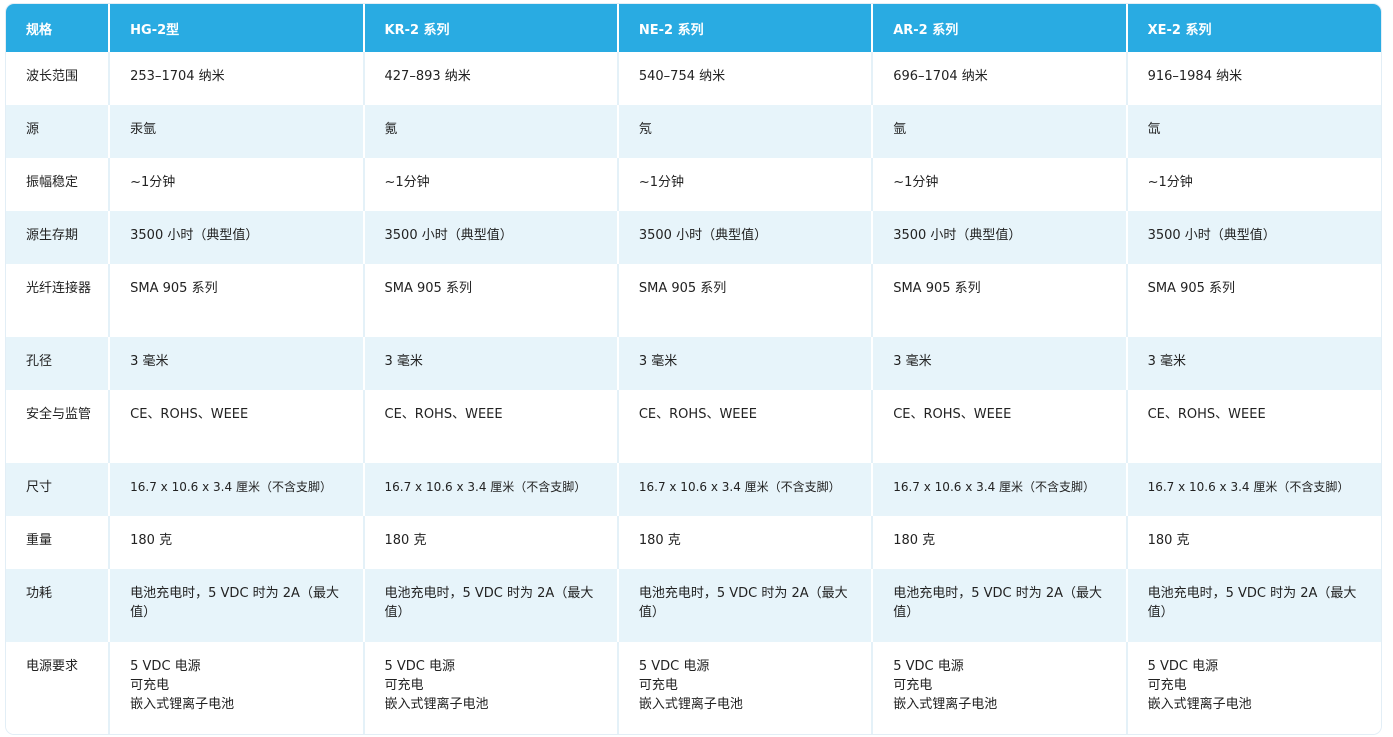 This screenshot has height=737, width=1393. What do you see at coordinates (58, 363) in the screenshot?
I see `row-label: 孔径` at bounding box center [58, 363].